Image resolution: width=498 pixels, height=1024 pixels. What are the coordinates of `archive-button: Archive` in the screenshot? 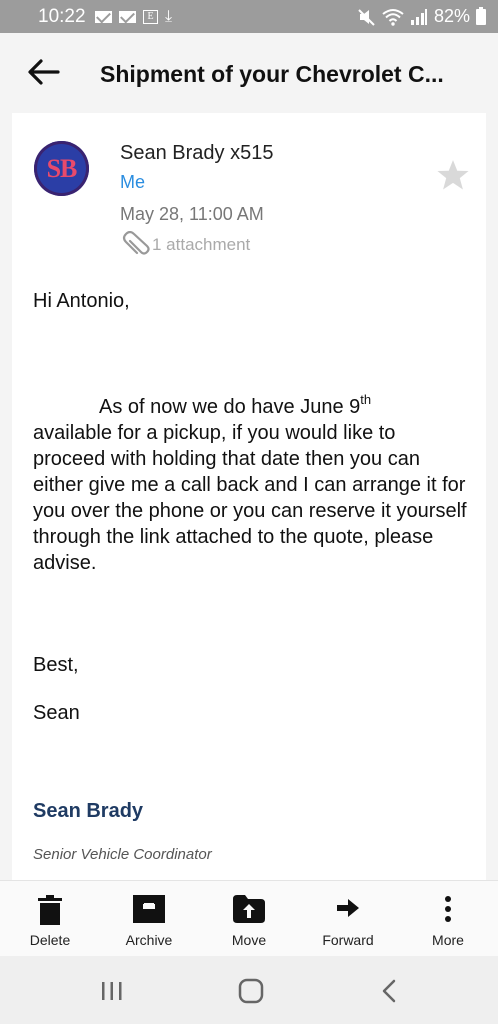 It's located at (149, 919).